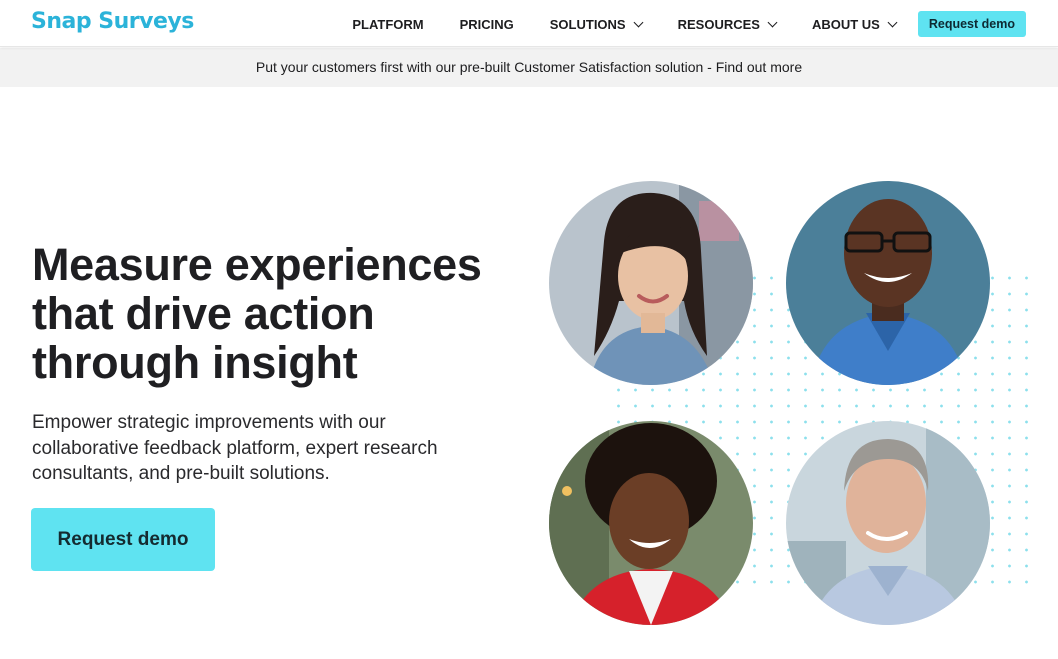 The image size is (1058, 659). Describe the element at coordinates (651, 523) in the screenshot. I see `portrait-woman-curly-hair` at that location.